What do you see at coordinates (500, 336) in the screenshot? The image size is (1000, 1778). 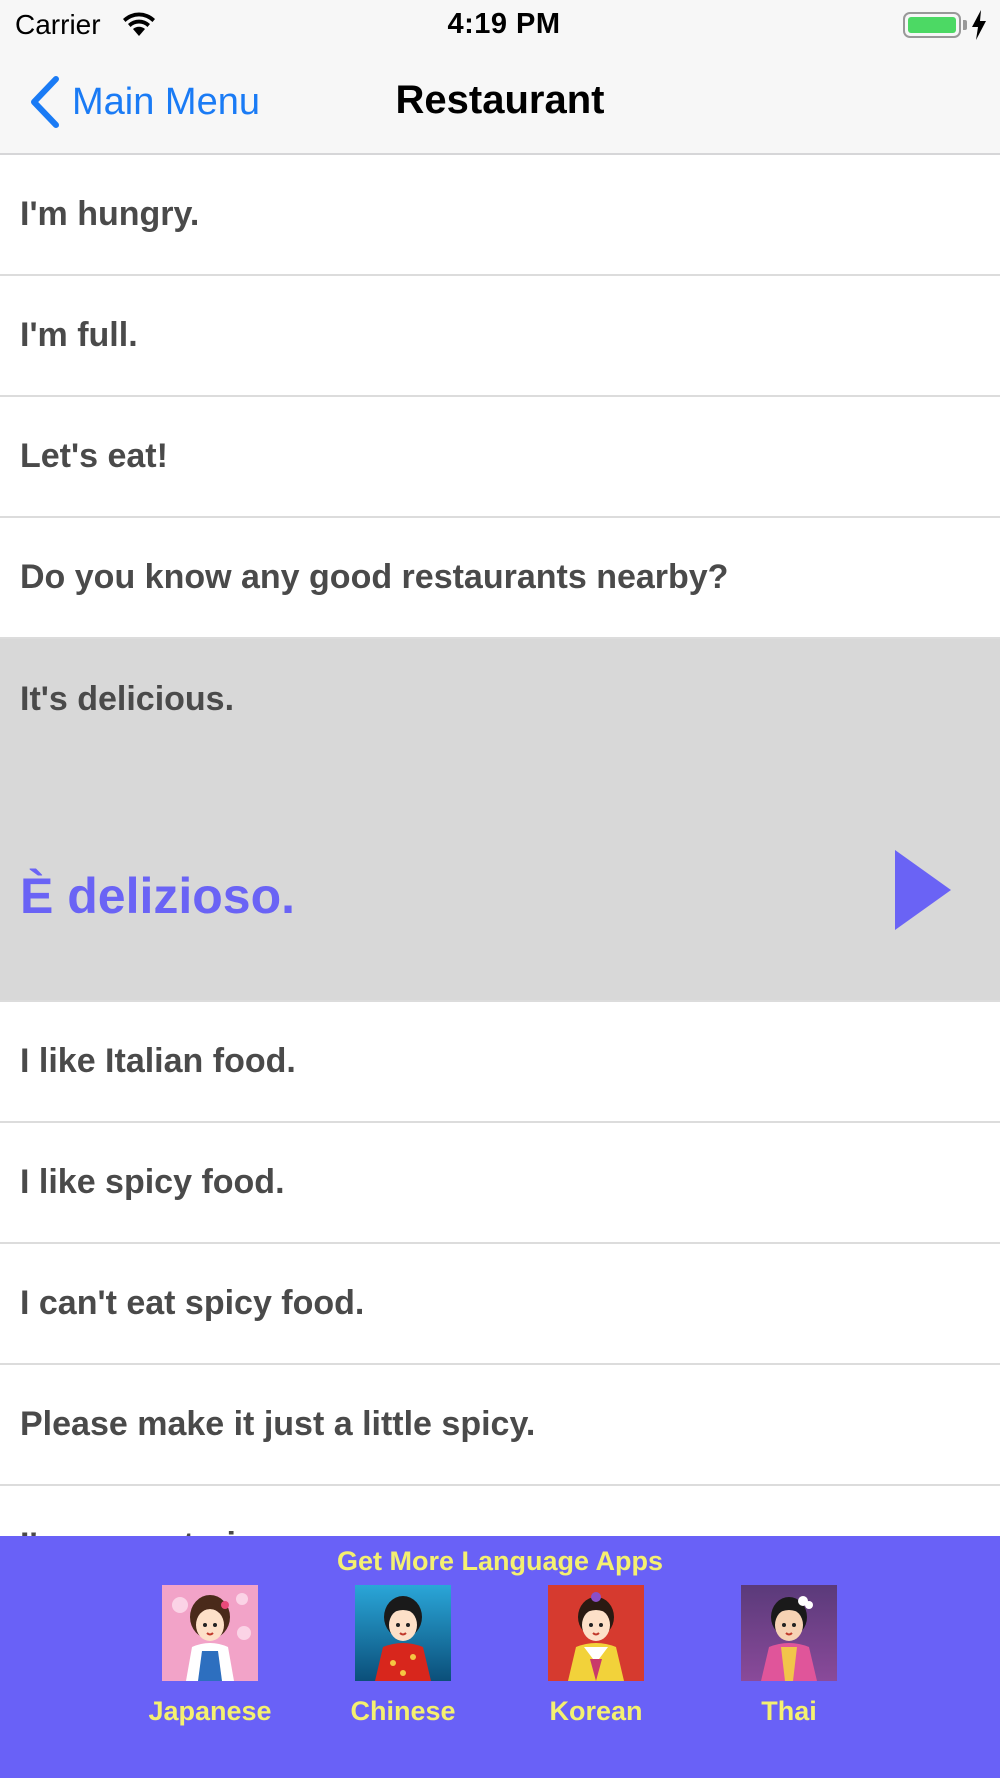 I see `list-item: I'm full.` at bounding box center [500, 336].